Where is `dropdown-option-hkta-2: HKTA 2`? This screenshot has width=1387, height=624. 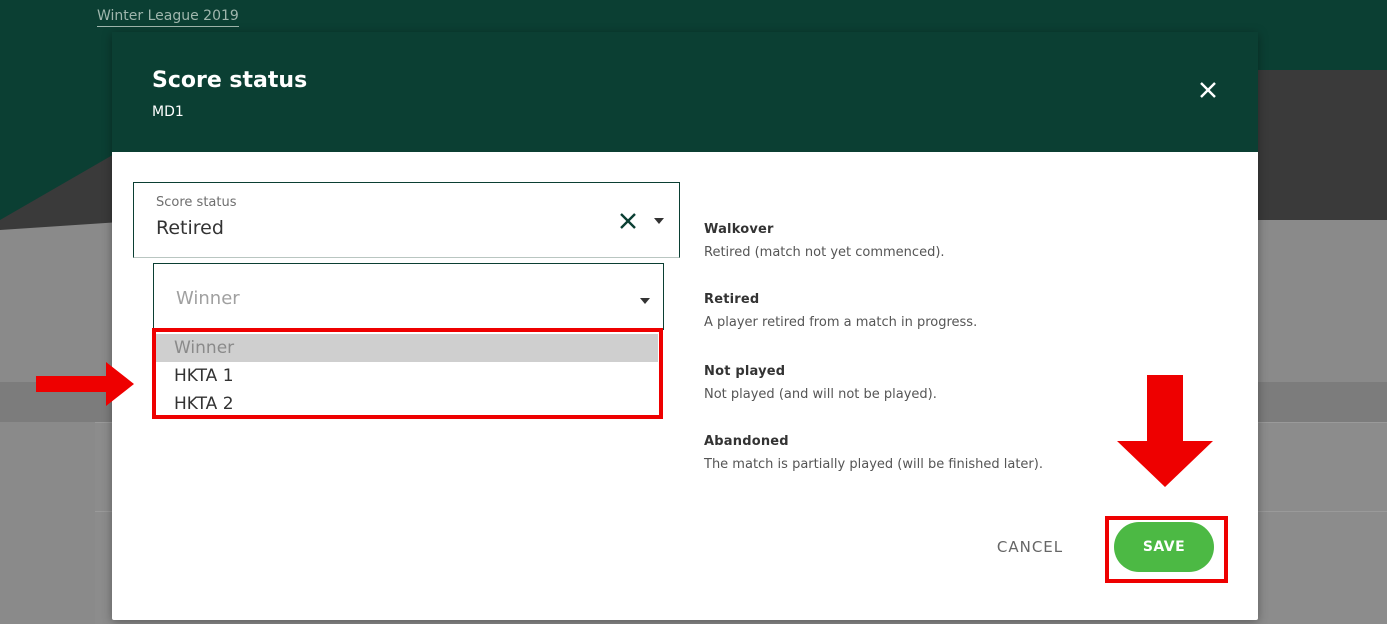
dropdown-option-hkta-2: HKTA 2 is located at coordinates (405, 404).